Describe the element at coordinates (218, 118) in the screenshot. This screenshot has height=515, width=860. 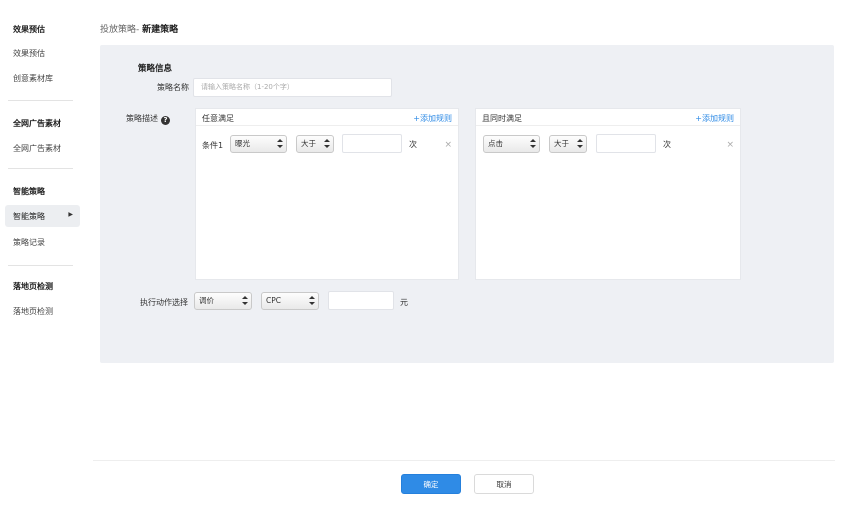
I see `rule-box-title: 任意满足` at that location.